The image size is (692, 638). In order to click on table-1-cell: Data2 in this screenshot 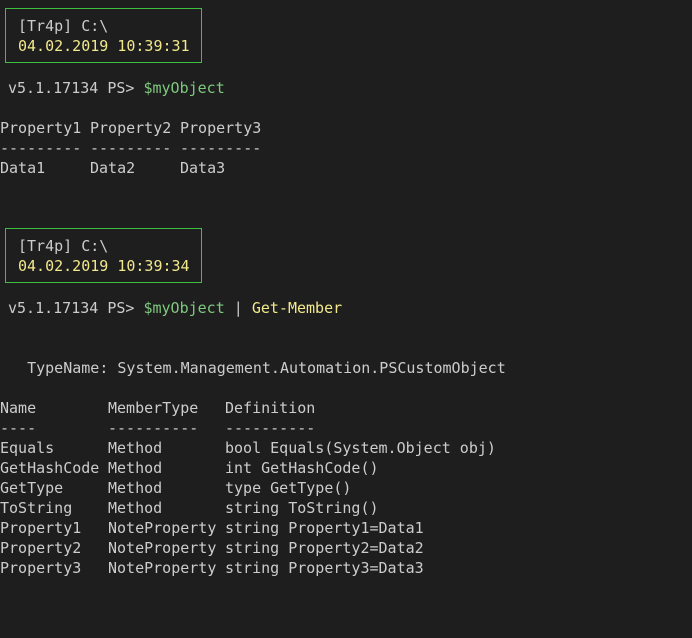, I will do `click(113, 168)`.